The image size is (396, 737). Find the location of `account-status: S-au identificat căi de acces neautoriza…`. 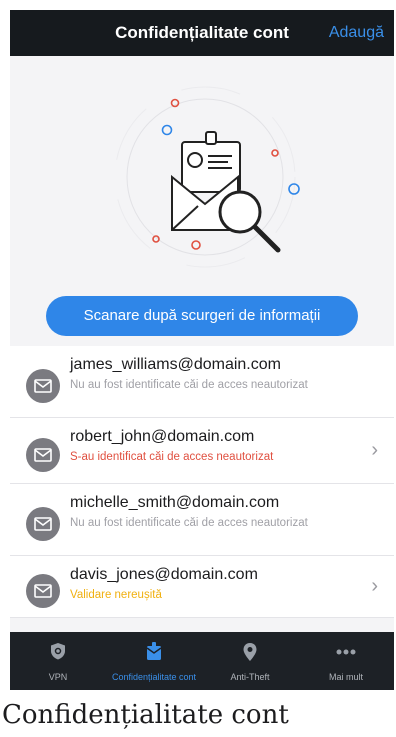

account-status: S-au identificat căi de acces neautoriza… is located at coordinates (172, 457).